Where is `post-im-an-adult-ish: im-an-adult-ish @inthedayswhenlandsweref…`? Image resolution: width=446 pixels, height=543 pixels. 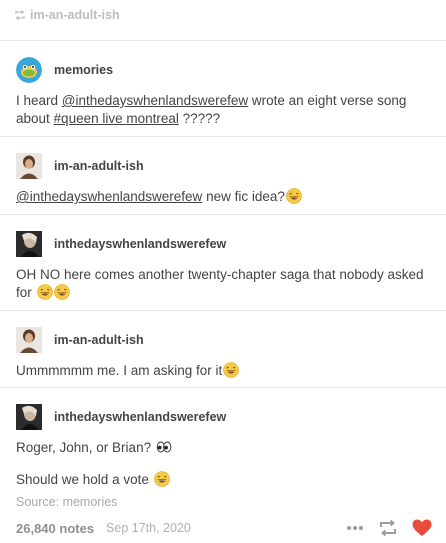
post-im-an-adult-ish: im-an-adult-ish @inthedayswhenlandsweref… is located at coordinates (223, 175).